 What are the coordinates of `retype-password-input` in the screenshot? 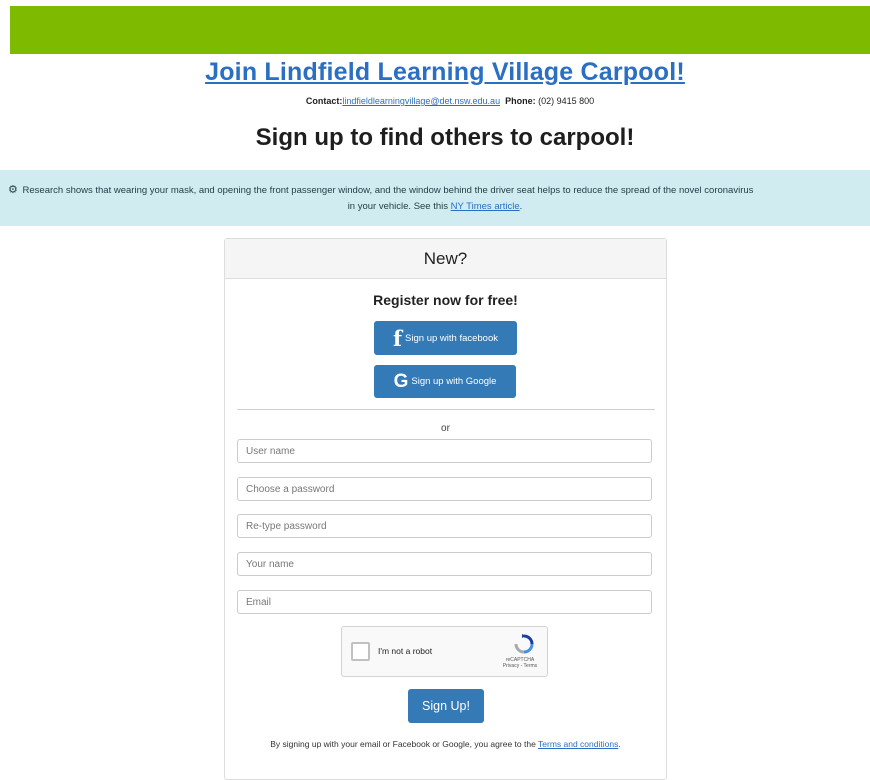 It's located at (444, 526).